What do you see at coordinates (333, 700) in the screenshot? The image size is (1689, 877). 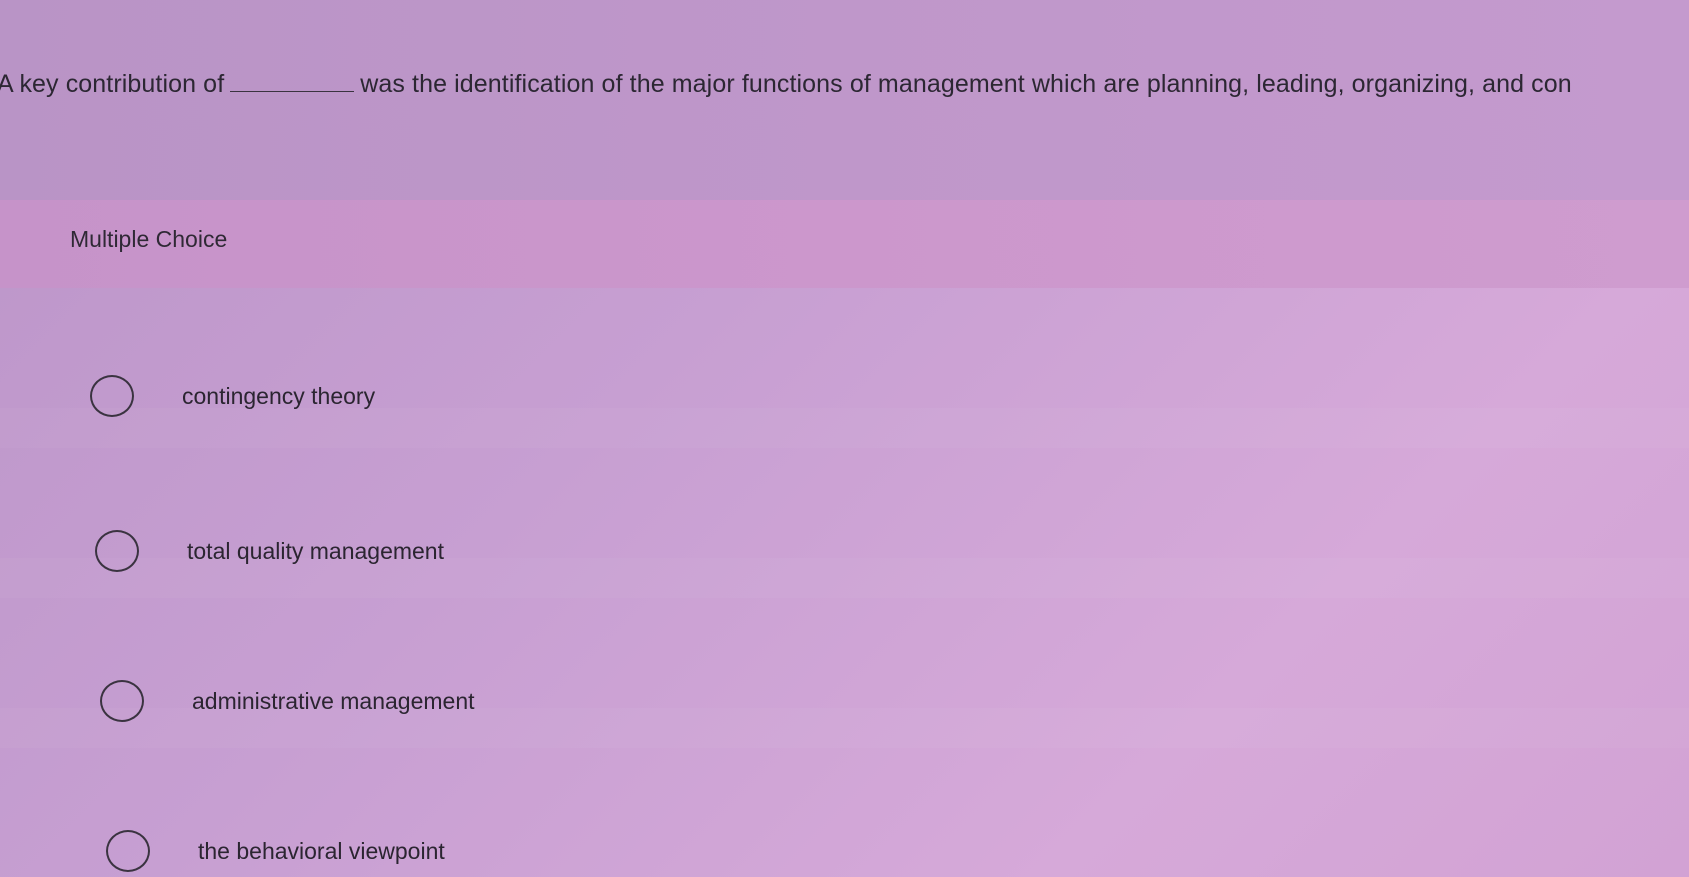 I see `option-label: administrative management` at bounding box center [333, 700].